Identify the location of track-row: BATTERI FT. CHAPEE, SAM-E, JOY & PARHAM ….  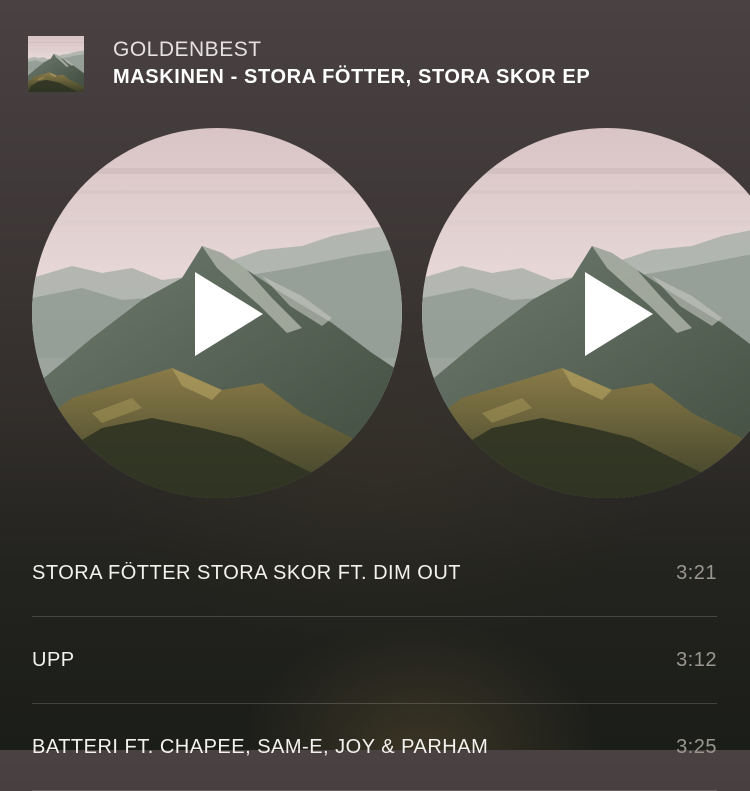
(374, 747).